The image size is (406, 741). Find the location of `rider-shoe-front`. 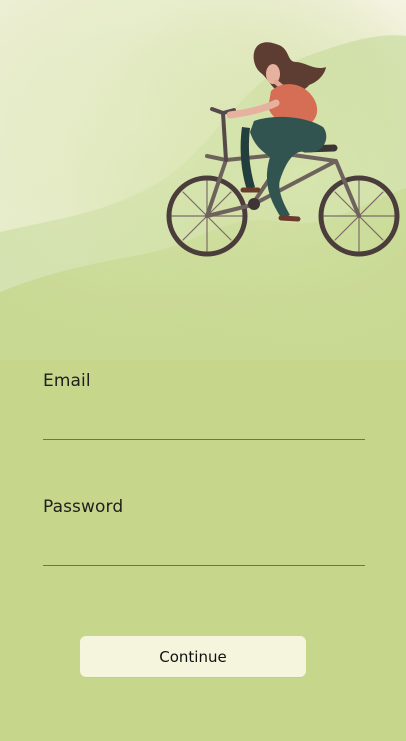

rider-shoe-front is located at coordinates (289, 218).